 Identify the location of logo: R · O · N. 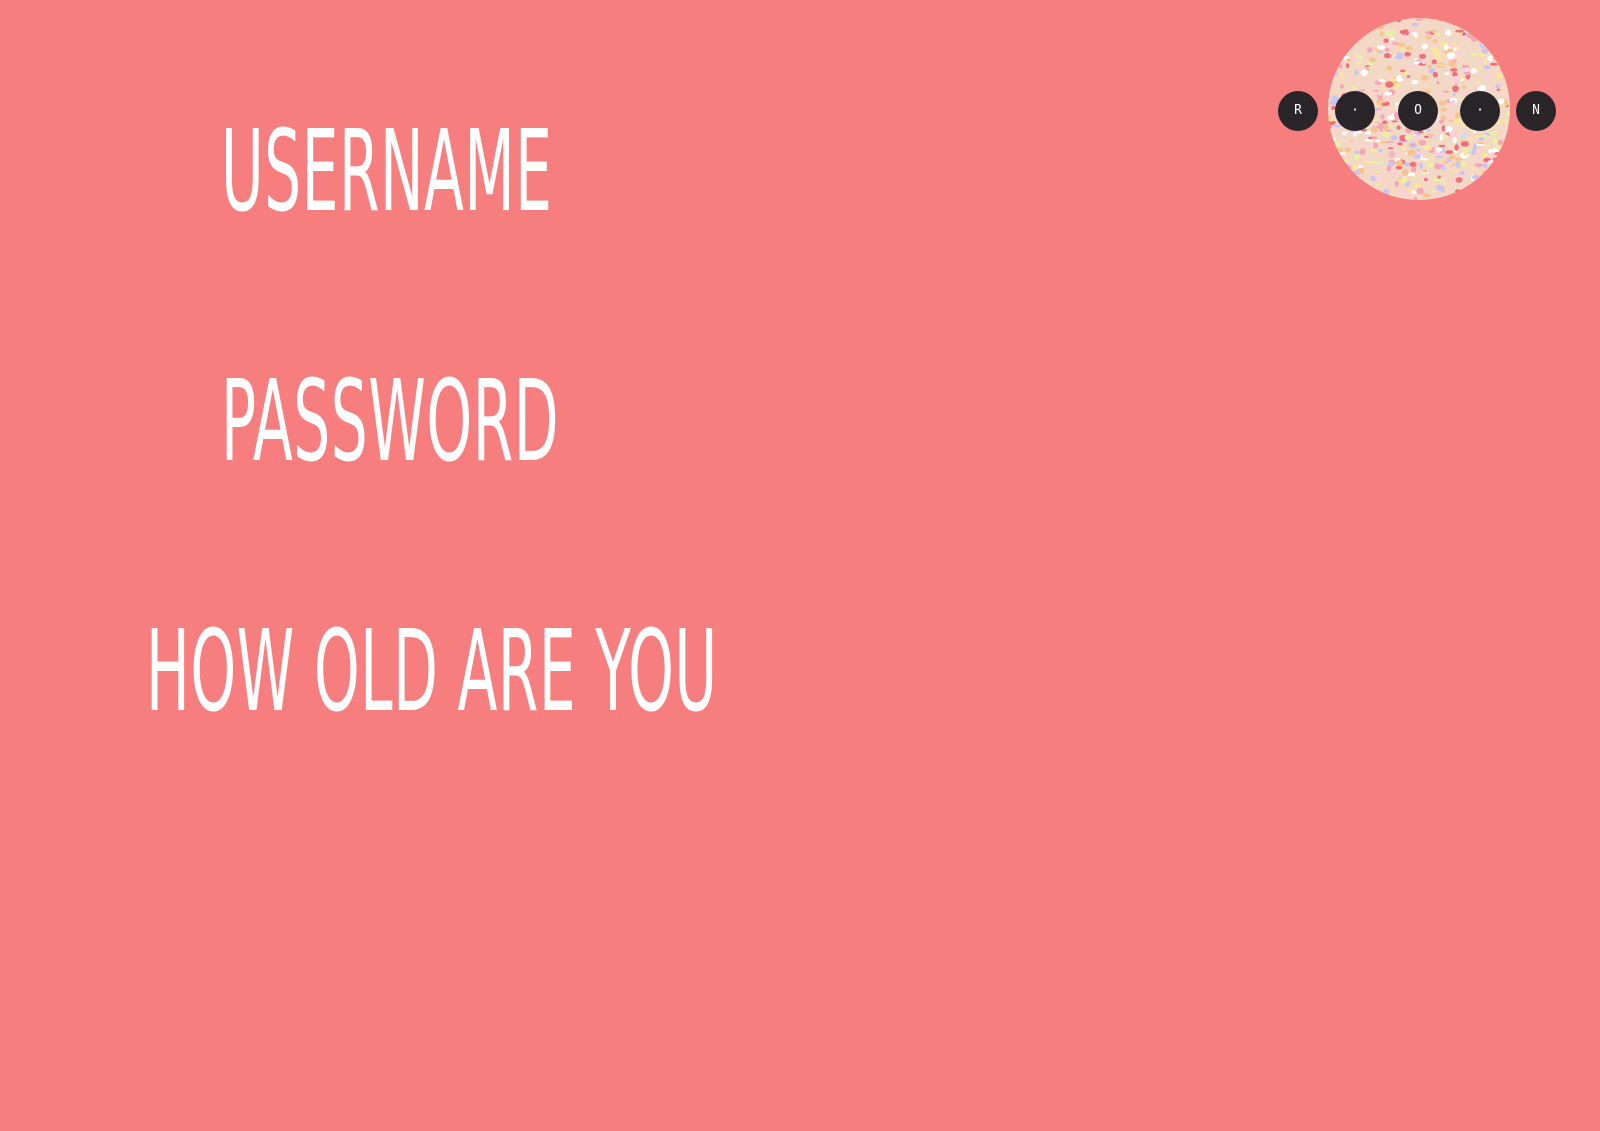
(1417, 110).